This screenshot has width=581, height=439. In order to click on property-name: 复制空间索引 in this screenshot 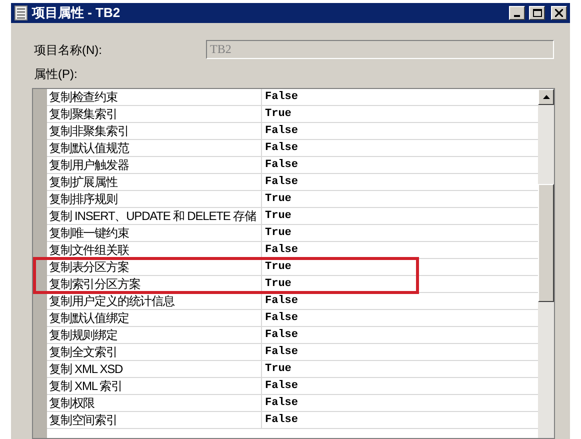, I will do `click(154, 420)`.